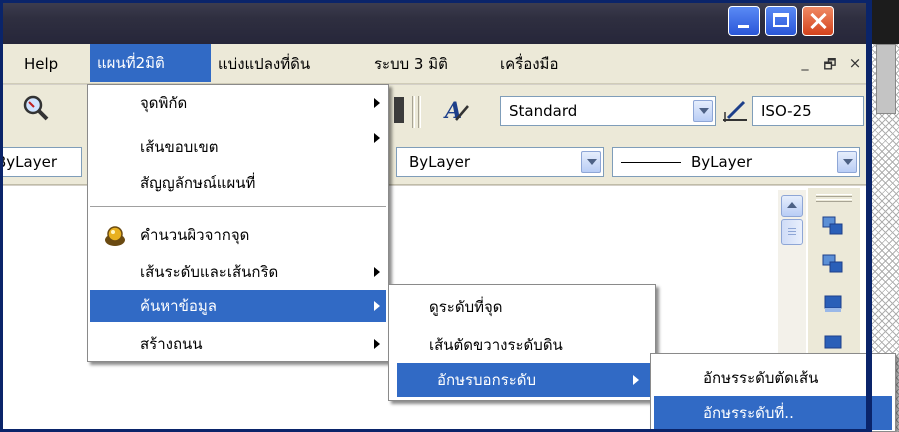 The image size is (899, 432). What do you see at coordinates (171, 344) in the screenshot?
I see `menu-item-label: สร้างถนน` at bounding box center [171, 344].